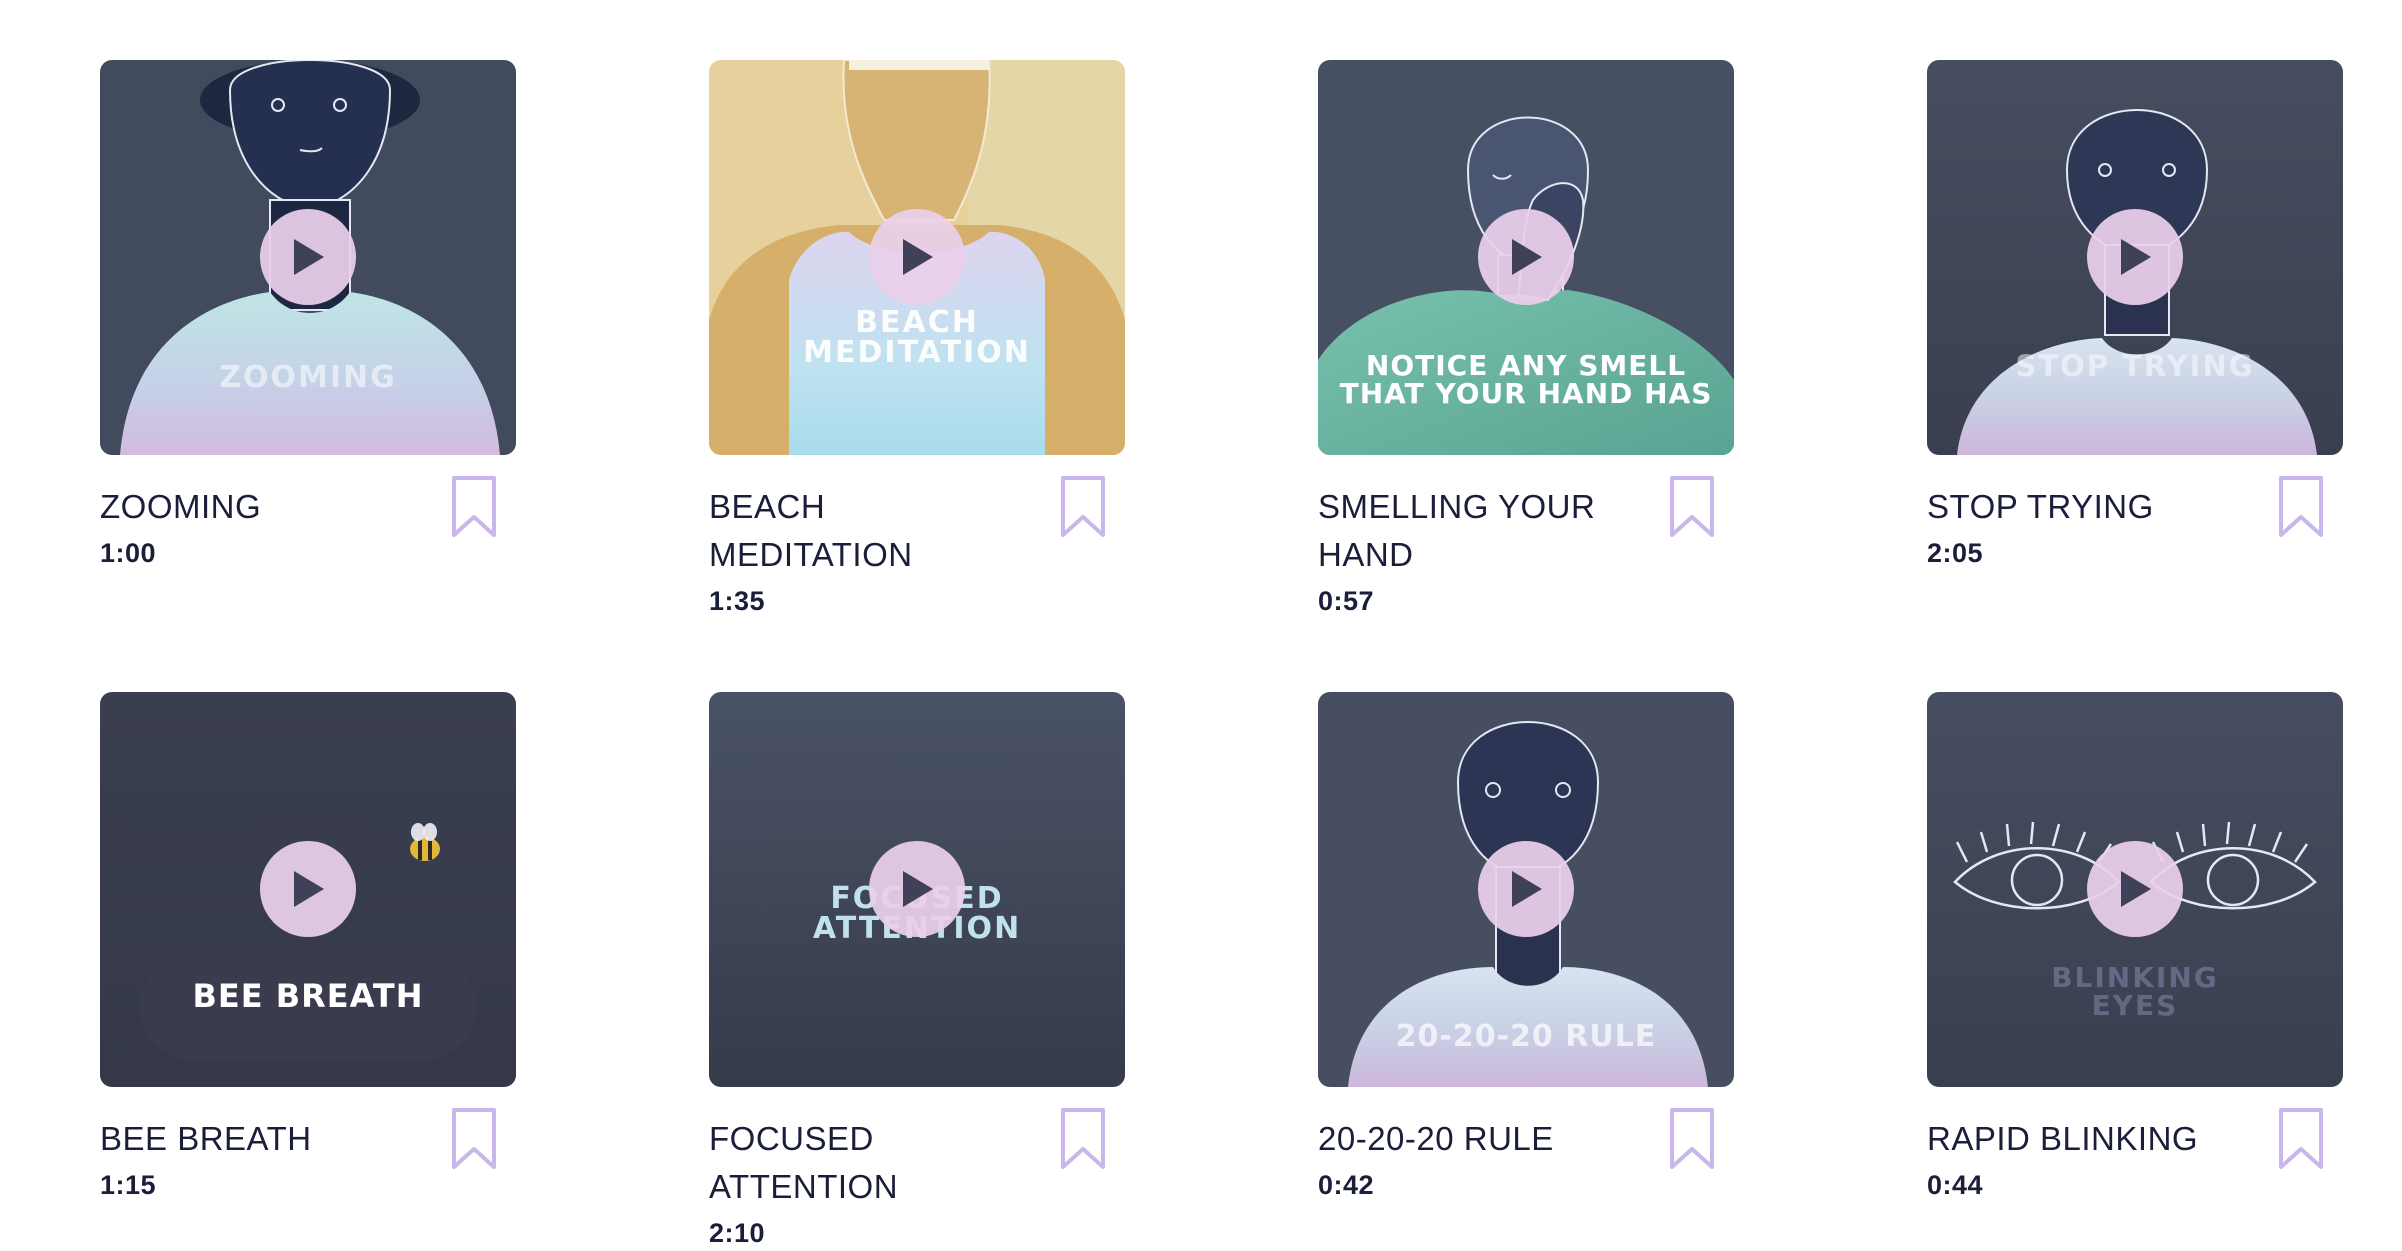 The image size is (2402, 1251). Describe the element at coordinates (425, 842) in the screenshot. I see `bee-icon` at that location.